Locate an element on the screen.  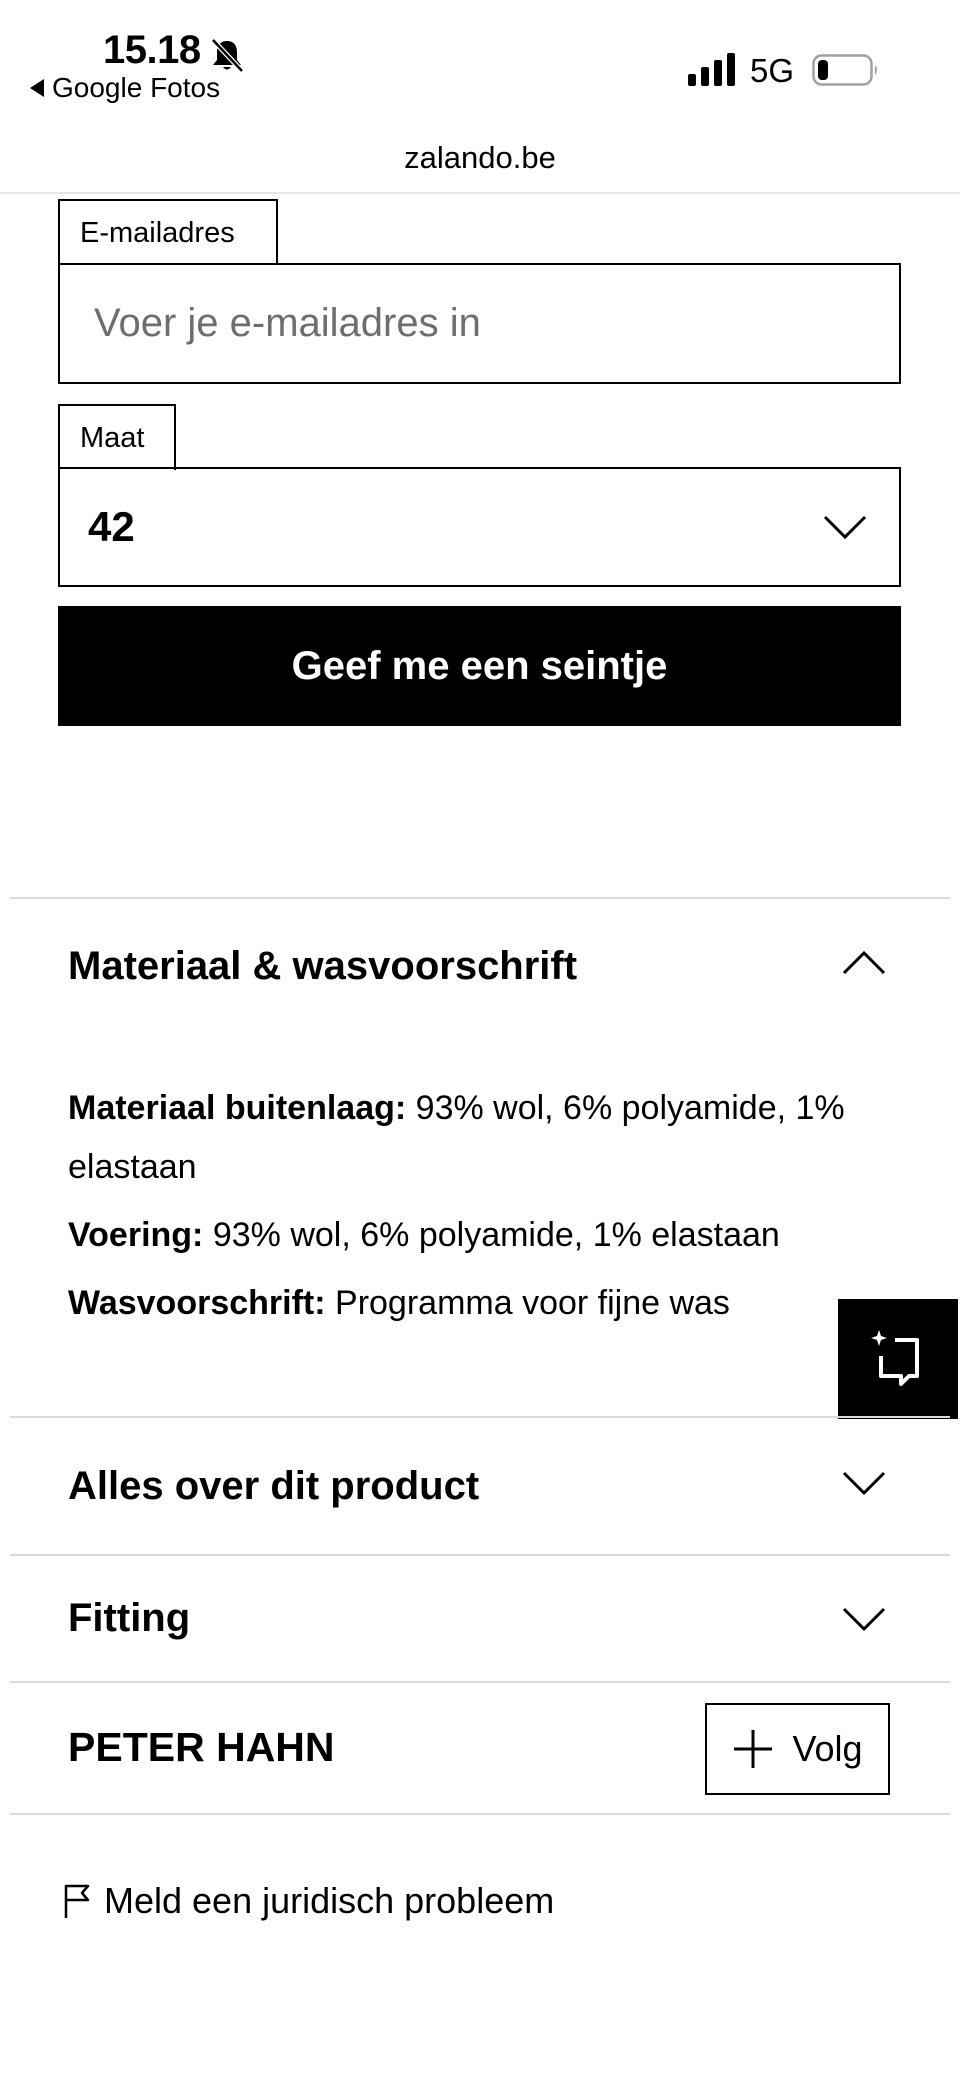
notify-me-button: Geef me een seintje is located at coordinates (479, 666).